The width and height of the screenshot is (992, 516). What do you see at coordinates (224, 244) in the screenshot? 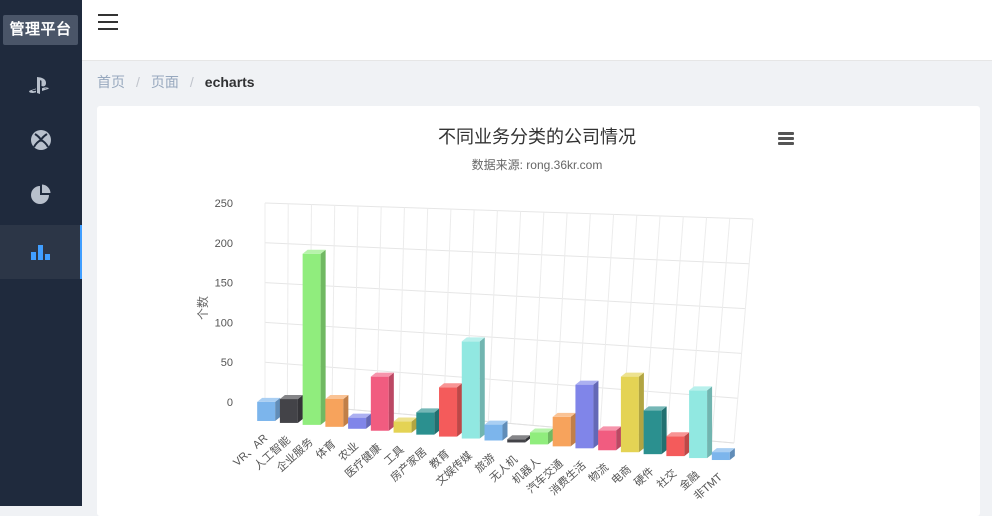
I see `y-tick-label: 200` at bounding box center [224, 244].